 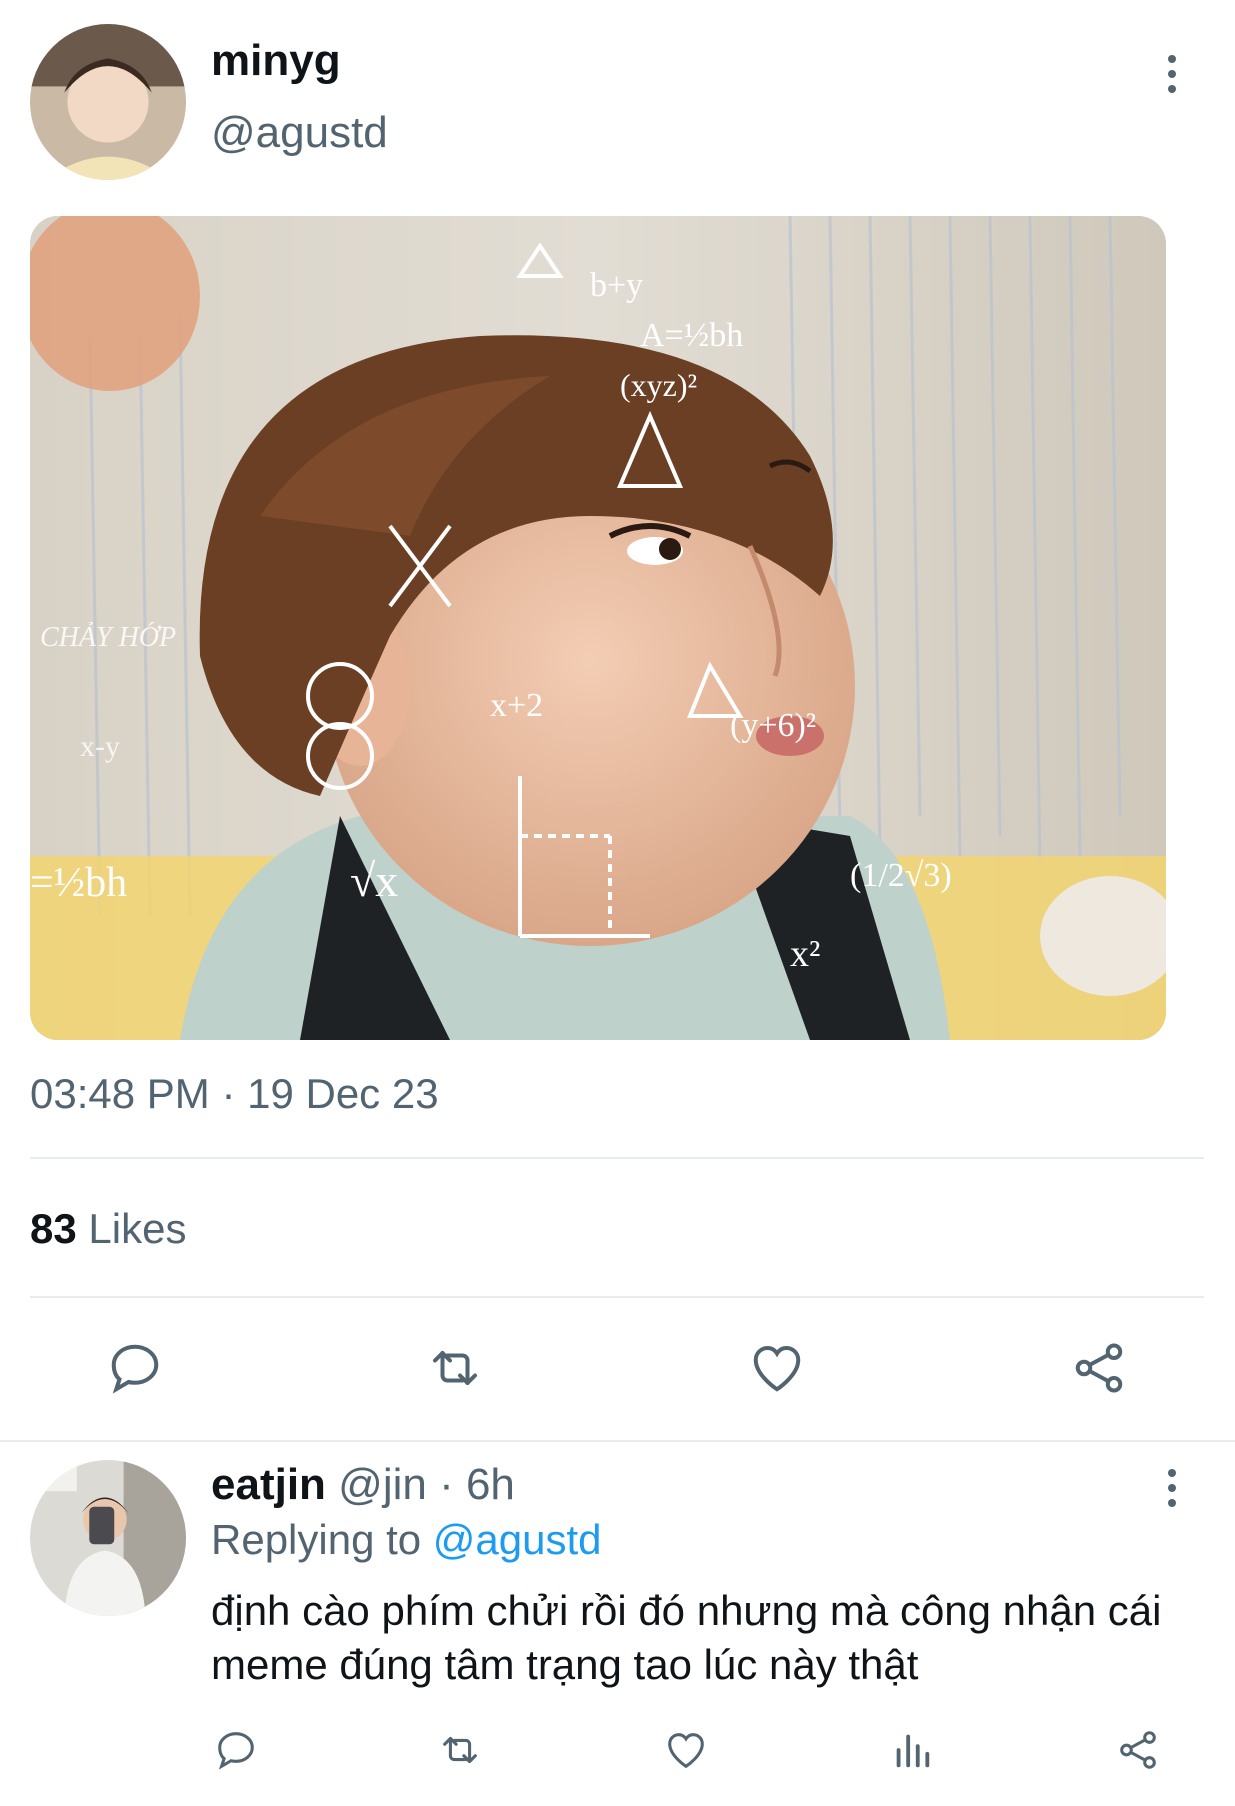 What do you see at coordinates (299, 133) in the screenshot?
I see `author-handle: @agustd` at bounding box center [299, 133].